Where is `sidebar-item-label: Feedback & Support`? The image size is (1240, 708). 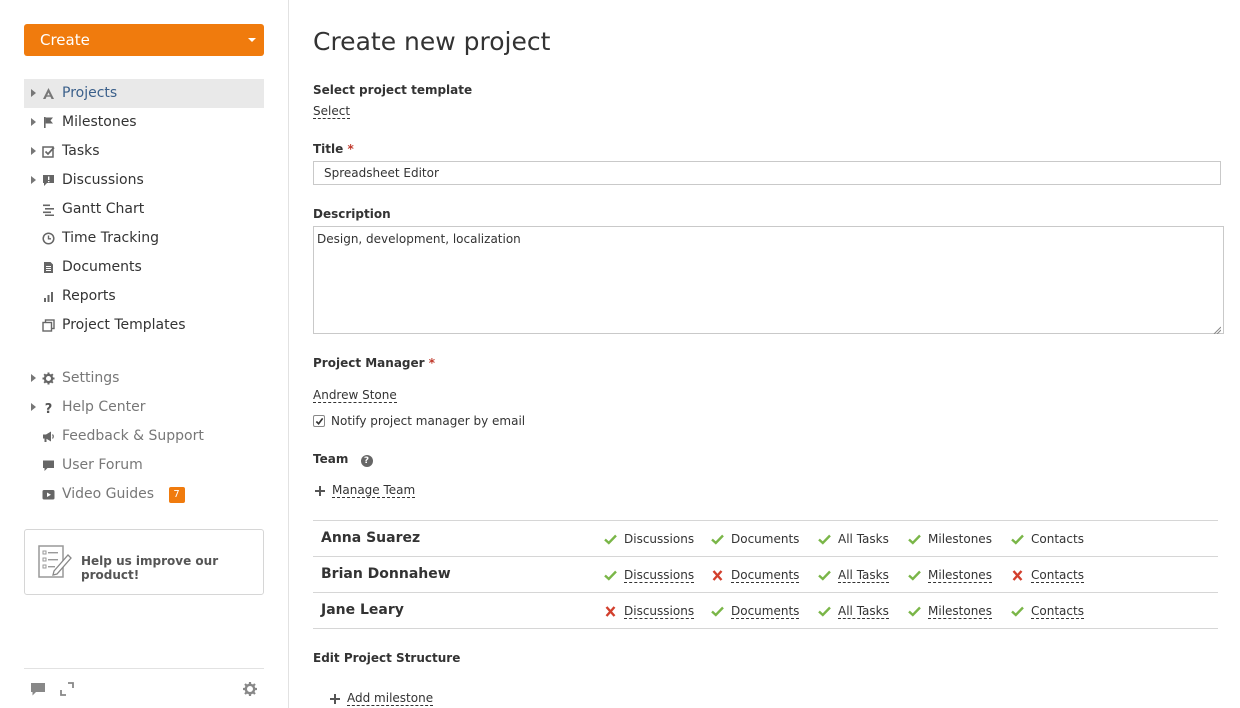 sidebar-item-label: Feedback & Support is located at coordinates (133, 436).